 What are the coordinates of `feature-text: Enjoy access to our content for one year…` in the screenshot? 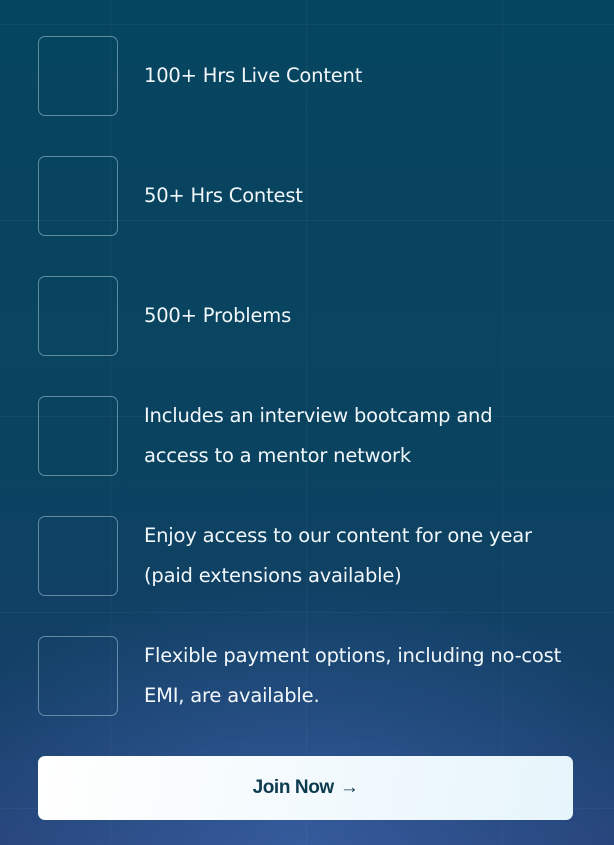 It's located at (338, 555).